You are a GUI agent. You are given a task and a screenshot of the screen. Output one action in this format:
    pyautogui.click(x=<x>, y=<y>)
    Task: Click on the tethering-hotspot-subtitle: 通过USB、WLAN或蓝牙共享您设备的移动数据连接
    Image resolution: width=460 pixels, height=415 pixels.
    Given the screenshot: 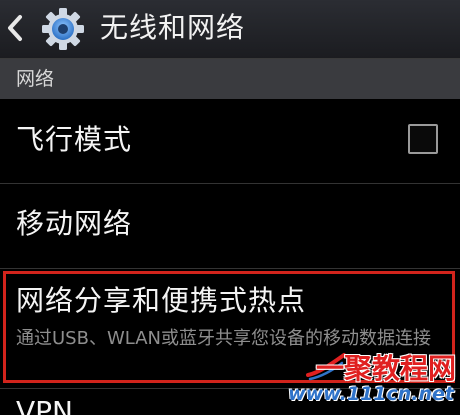 What is the action you would take?
    pyautogui.click(x=223, y=338)
    